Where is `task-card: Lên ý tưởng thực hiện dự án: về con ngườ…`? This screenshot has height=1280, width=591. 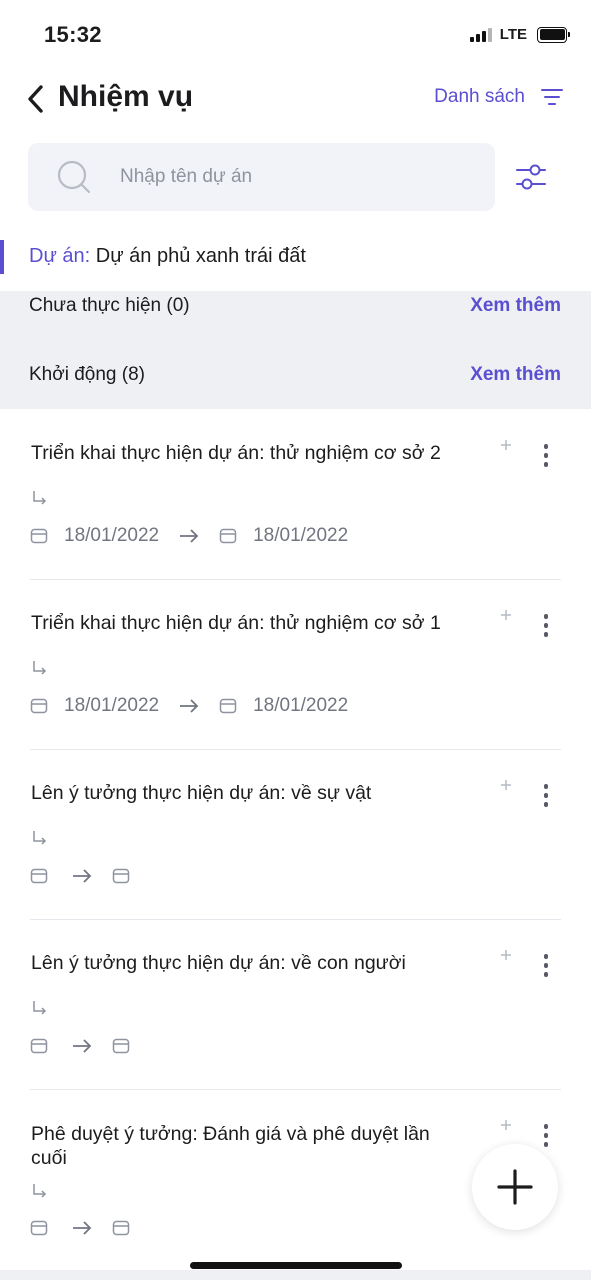
task-card: Lên ý tưởng thực hiện dự án: về con ngườ… is located at coordinates (295, 1005).